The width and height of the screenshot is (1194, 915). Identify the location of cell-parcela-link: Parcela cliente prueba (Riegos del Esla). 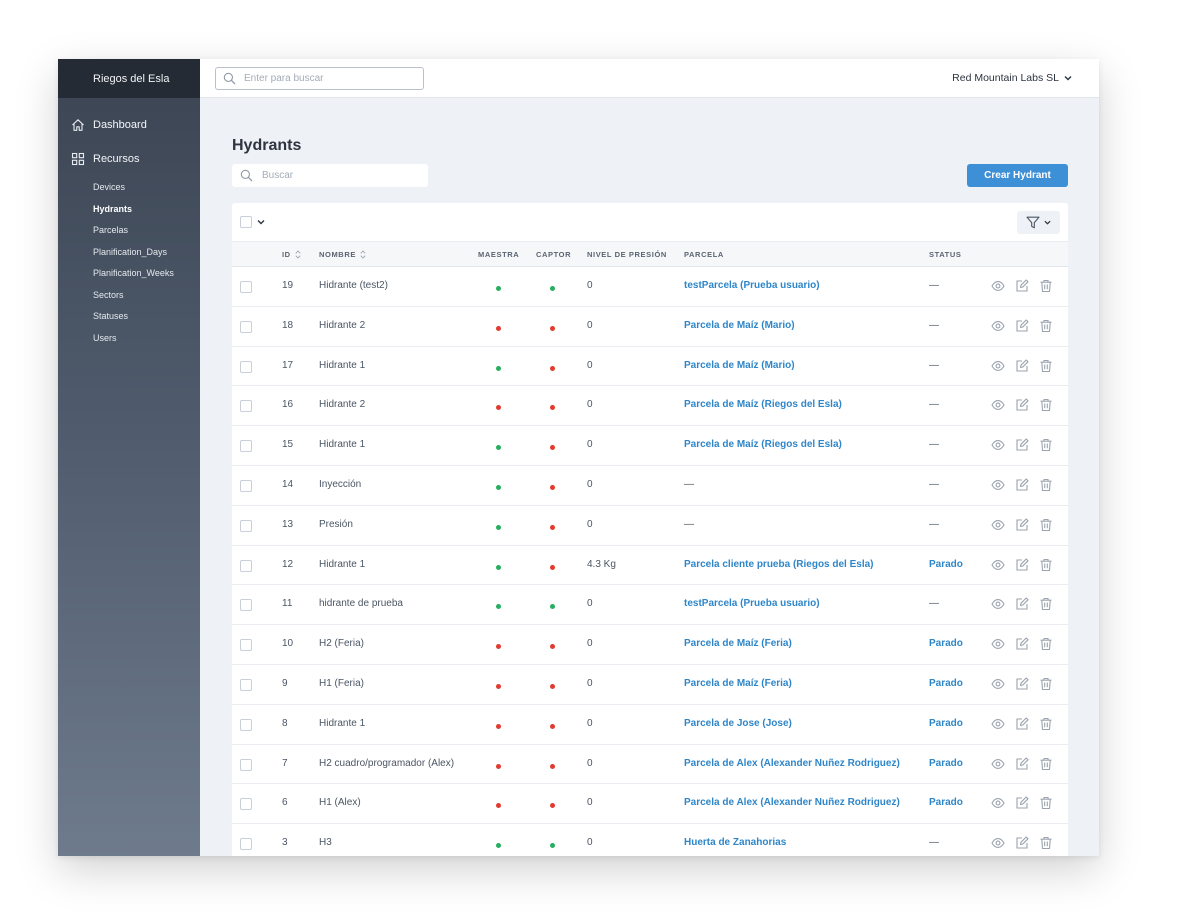
(779, 564).